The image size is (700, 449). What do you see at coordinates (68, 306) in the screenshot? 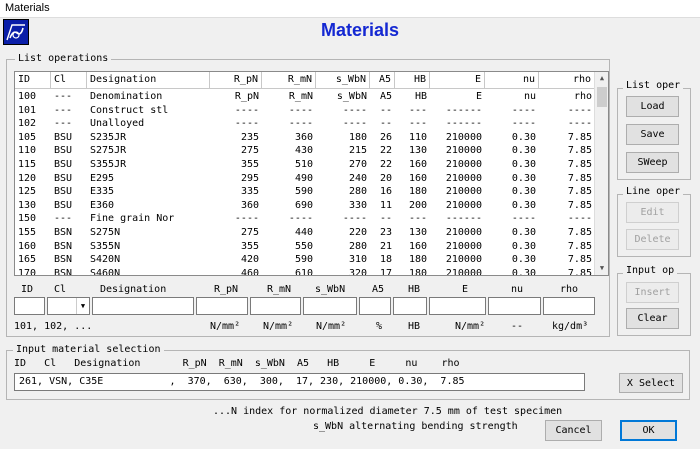
I see `class-combobox: ▼` at bounding box center [68, 306].